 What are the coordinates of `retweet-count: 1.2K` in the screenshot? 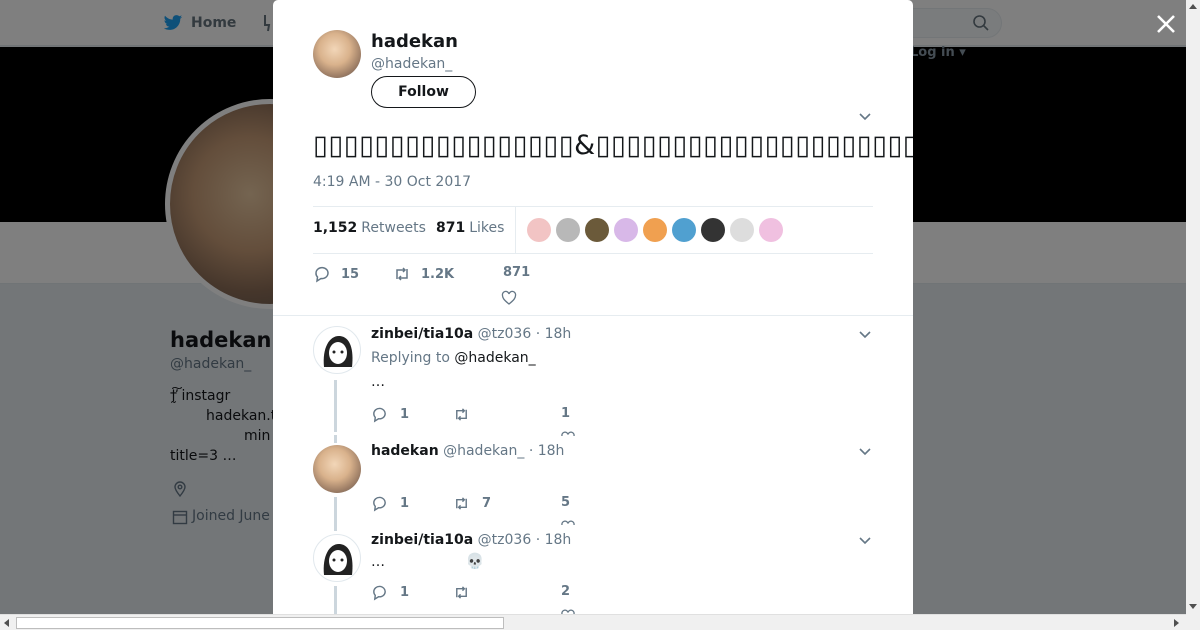 It's located at (438, 274).